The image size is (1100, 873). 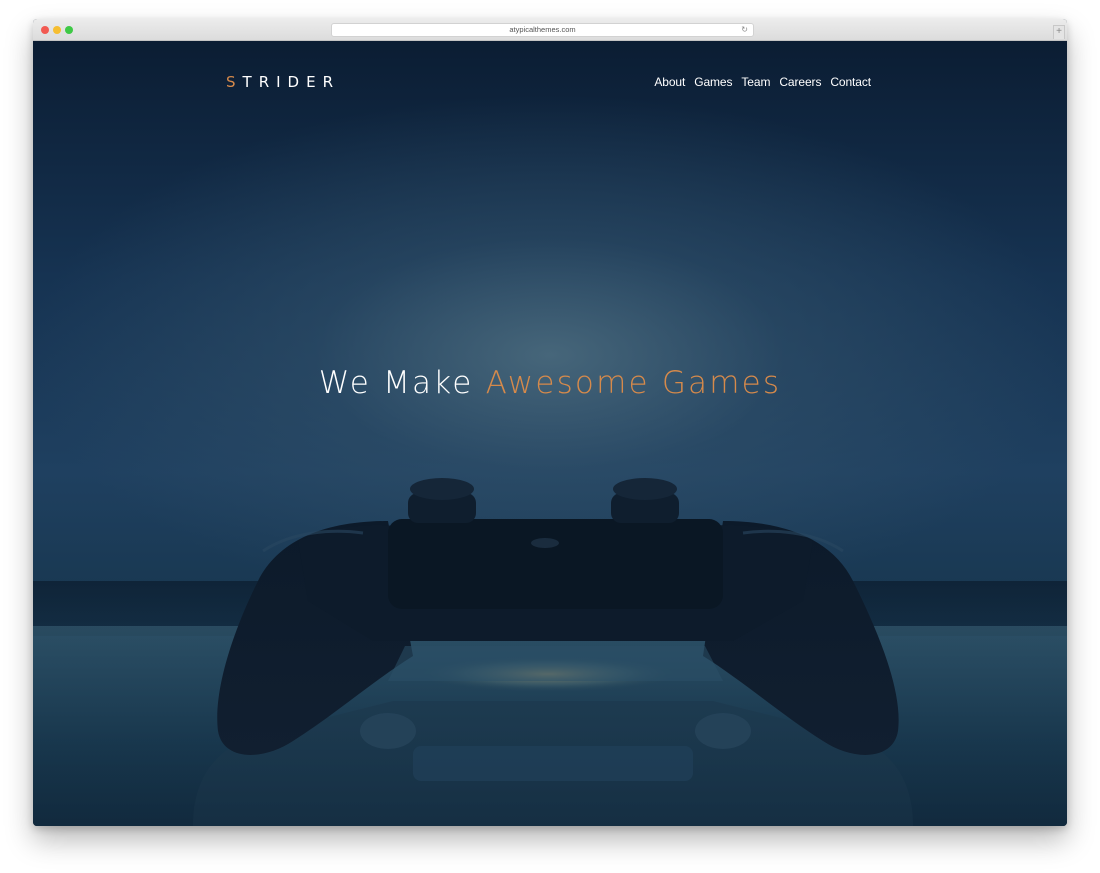 What do you see at coordinates (744, 30) in the screenshot?
I see `reload-icon: ↻` at bounding box center [744, 30].